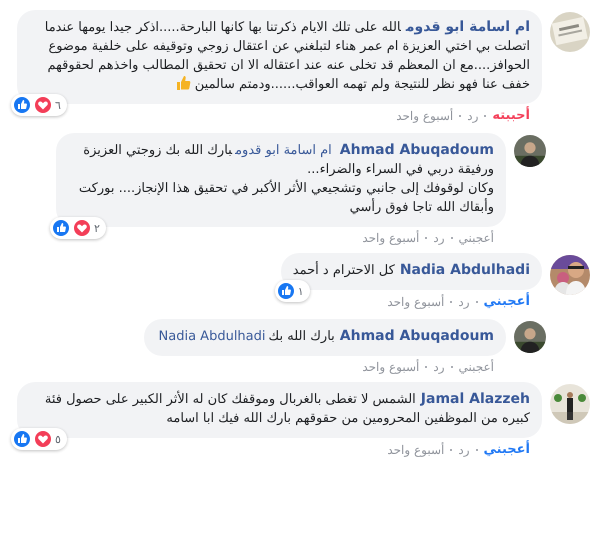 Image resolution: width=607 pixels, height=551 pixels. What do you see at coordinates (182, 83) in the screenshot?
I see `thumbs-up-icon` at bounding box center [182, 83].